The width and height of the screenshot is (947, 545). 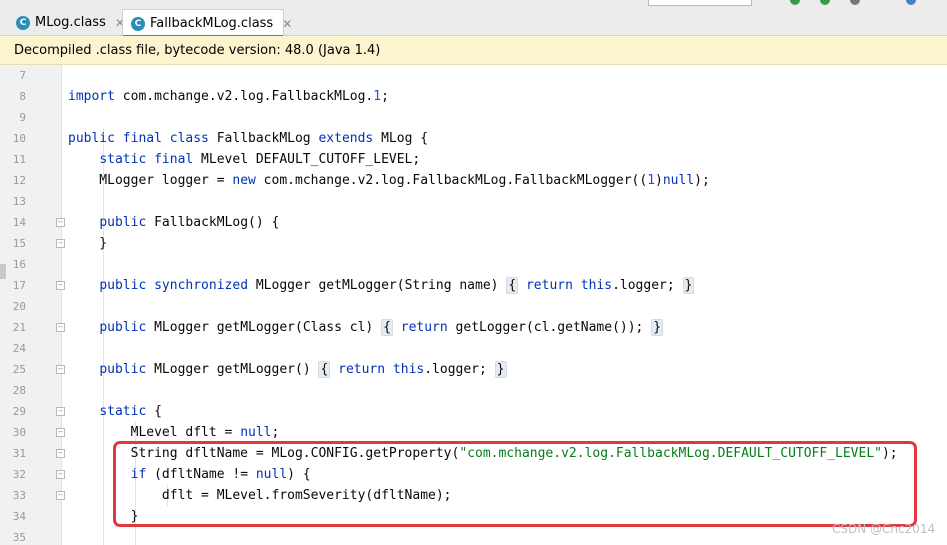 What do you see at coordinates (19, 495) in the screenshot?
I see `line-number: 33` at bounding box center [19, 495].